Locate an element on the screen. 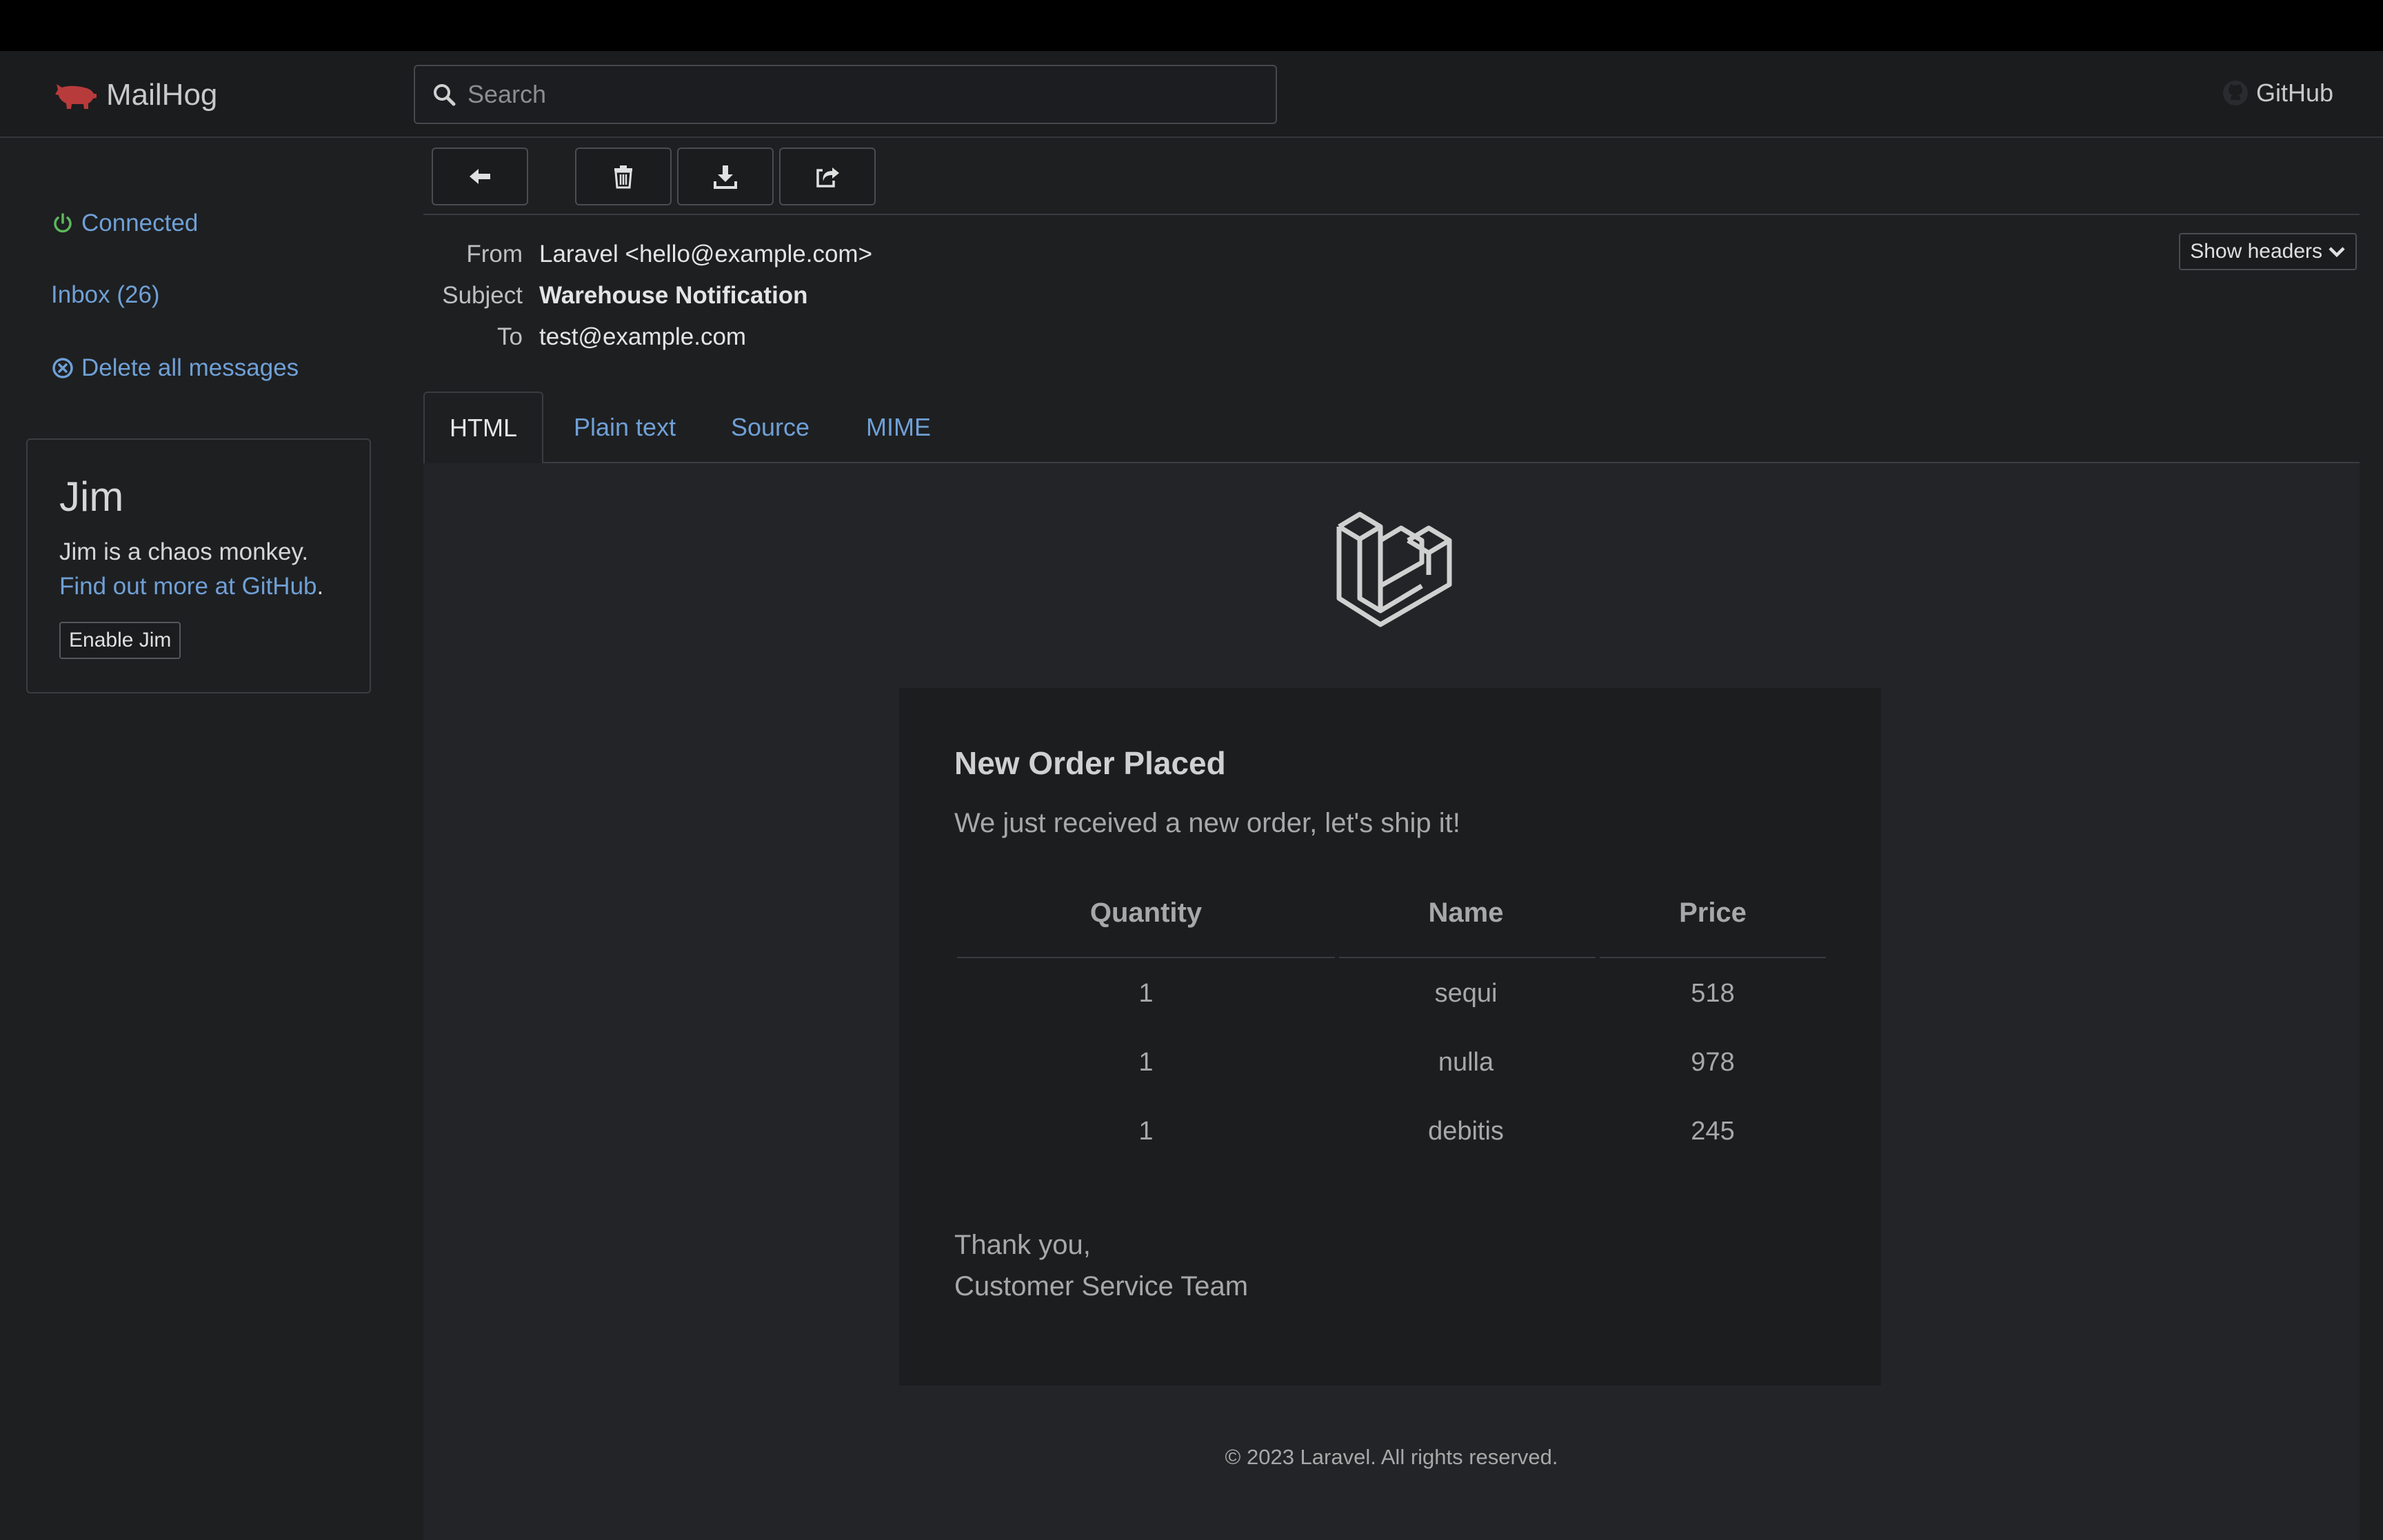  pig-logo-icon is located at coordinates (76, 97).